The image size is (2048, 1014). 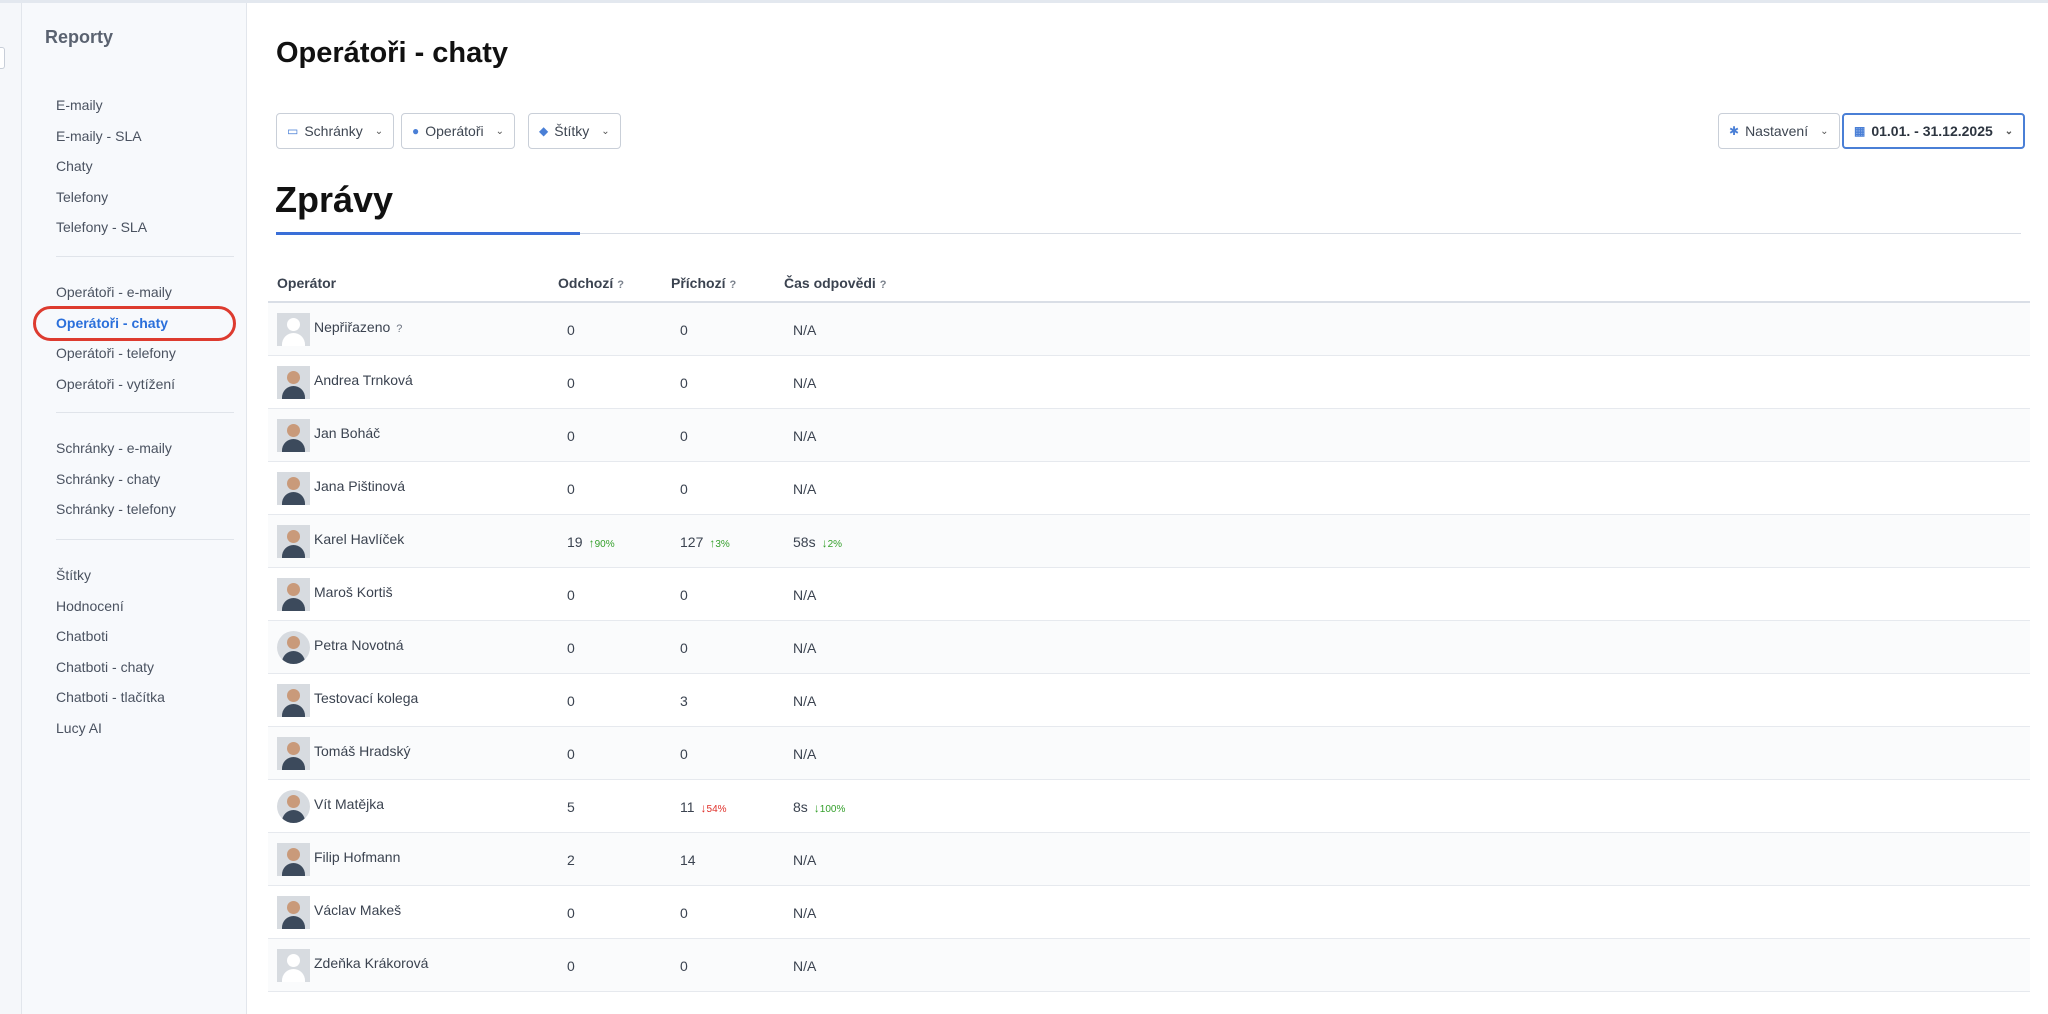 What do you see at coordinates (141, 197) in the screenshot?
I see `nav-item-phones: Telefony` at bounding box center [141, 197].